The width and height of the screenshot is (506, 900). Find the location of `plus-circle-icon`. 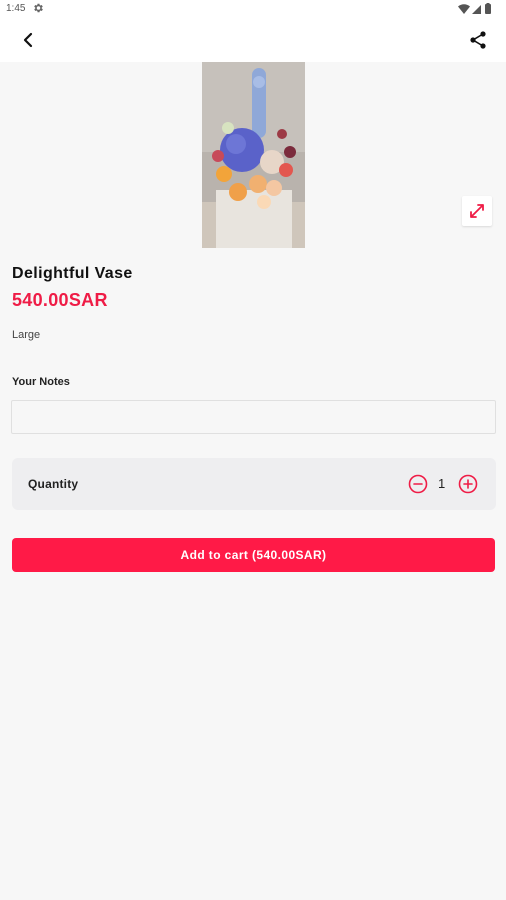

plus-circle-icon is located at coordinates (468, 484).